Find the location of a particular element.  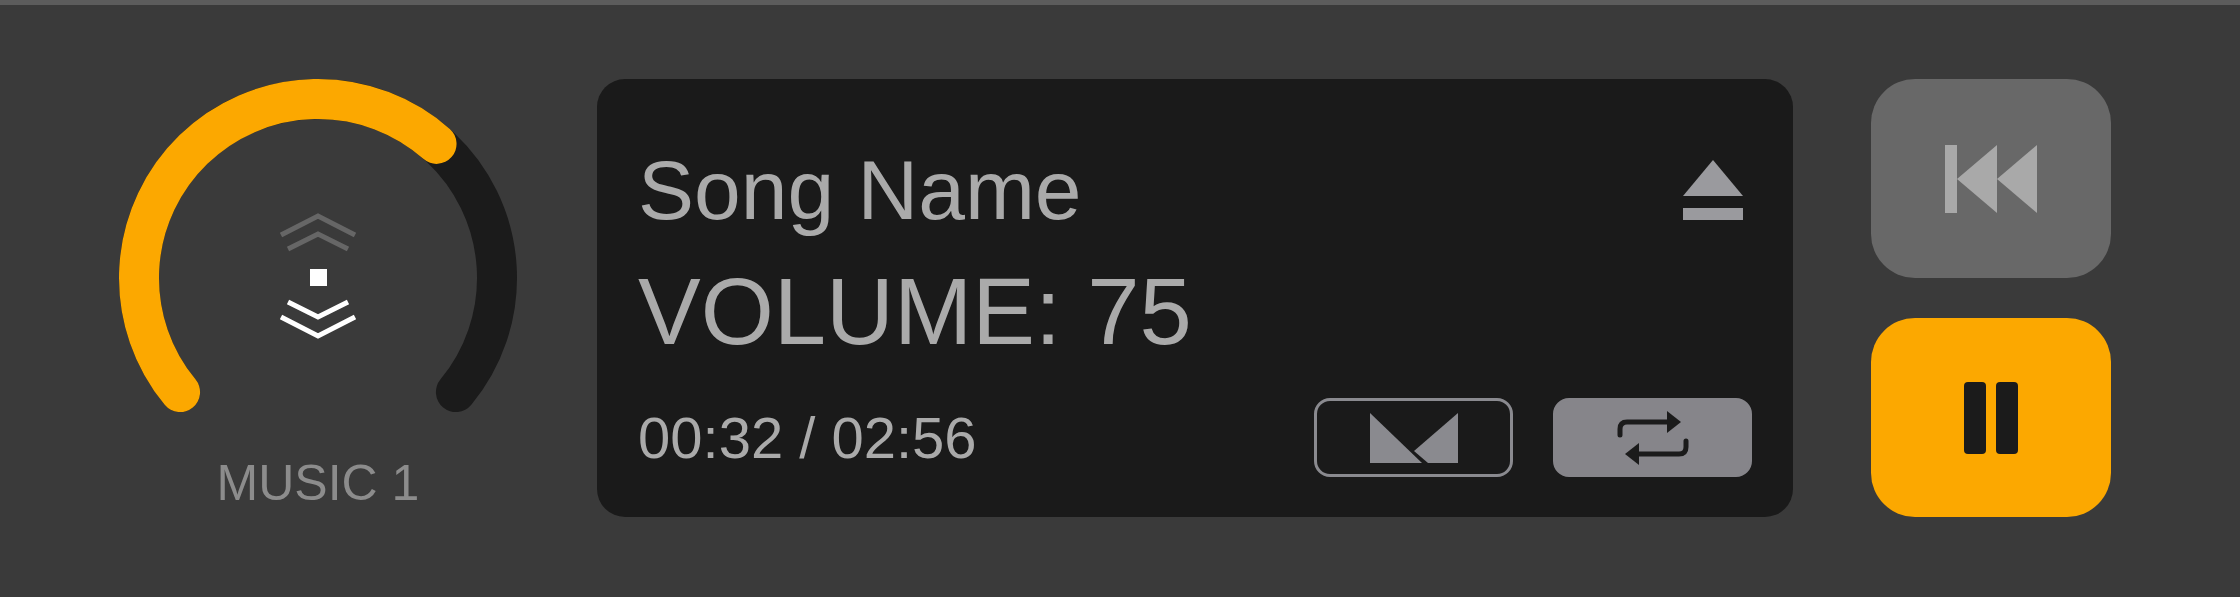

rewind-button is located at coordinates (1991, 178).